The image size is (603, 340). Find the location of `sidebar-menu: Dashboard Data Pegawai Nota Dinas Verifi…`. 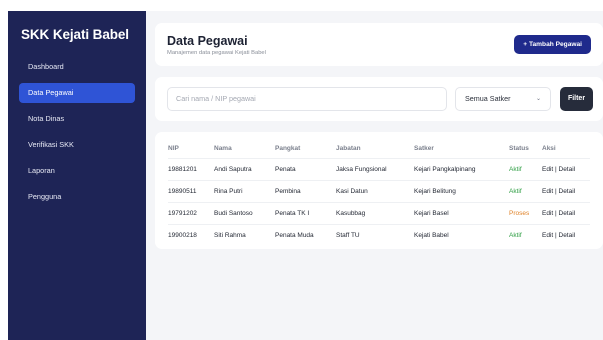

sidebar-menu: Dashboard Data Pegawai Nota Dinas Verifi… is located at coordinates (77, 132).